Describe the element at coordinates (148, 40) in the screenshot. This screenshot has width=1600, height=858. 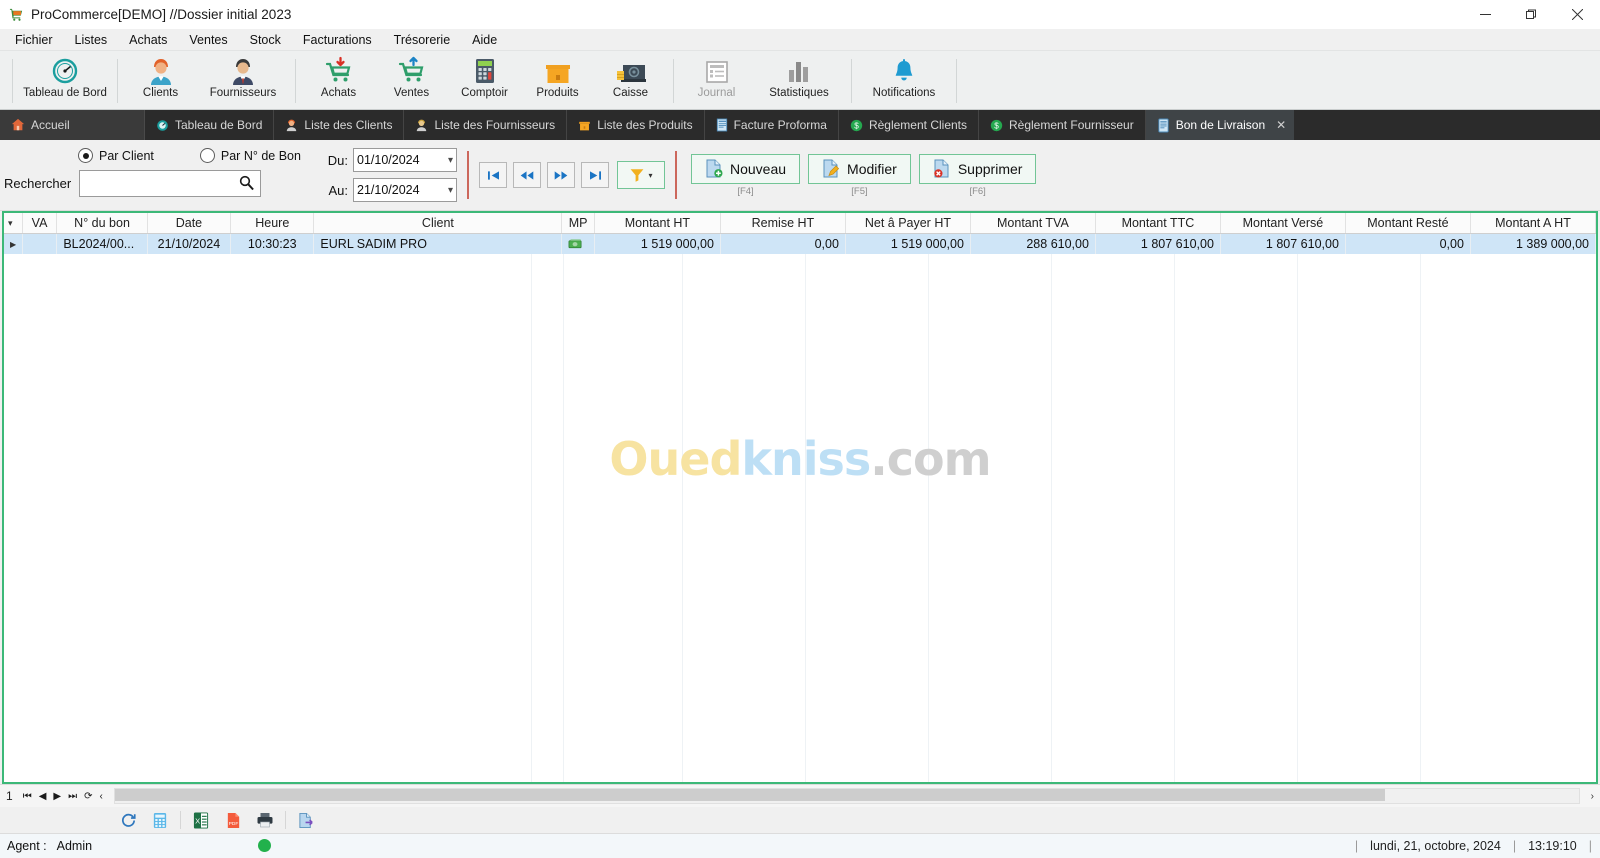
I see `menu-achats: Achats` at that location.